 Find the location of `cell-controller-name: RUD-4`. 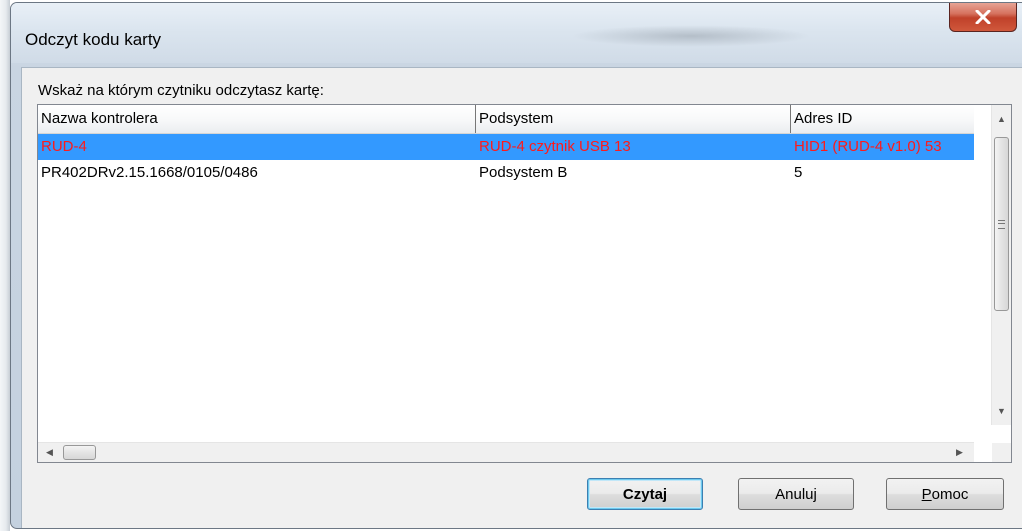

cell-controller-name: RUD-4 is located at coordinates (64, 146).